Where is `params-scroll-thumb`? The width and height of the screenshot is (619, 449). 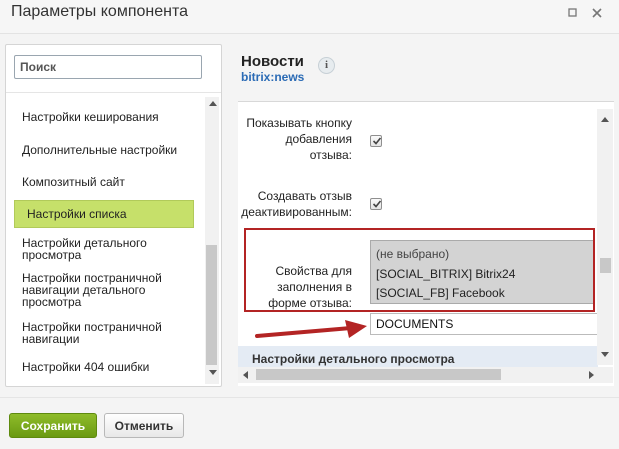 params-scroll-thumb is located at coordinates (605, 265).